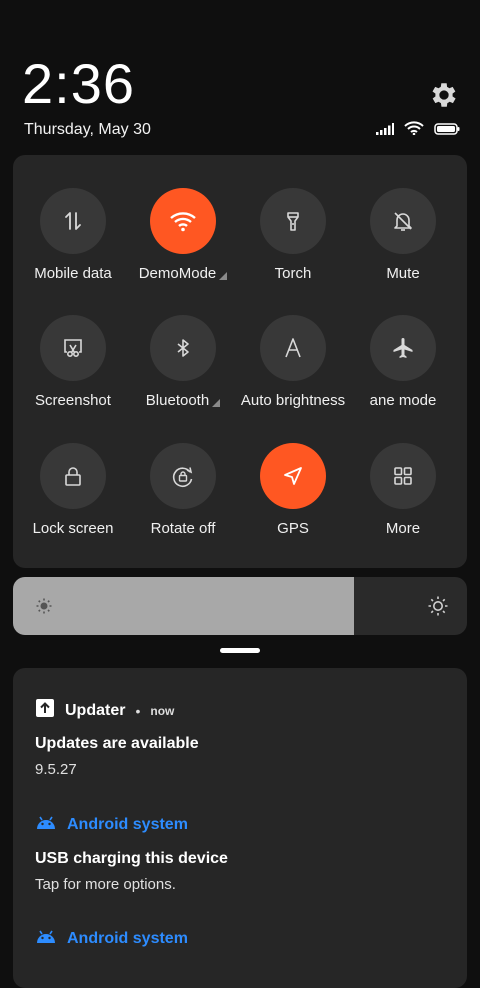 The height and width of the screenshot is (988, 480). Describe the element at coordinates (105, 884) in the screenshot. I see `notification-text: Tap for more options.` at that location.